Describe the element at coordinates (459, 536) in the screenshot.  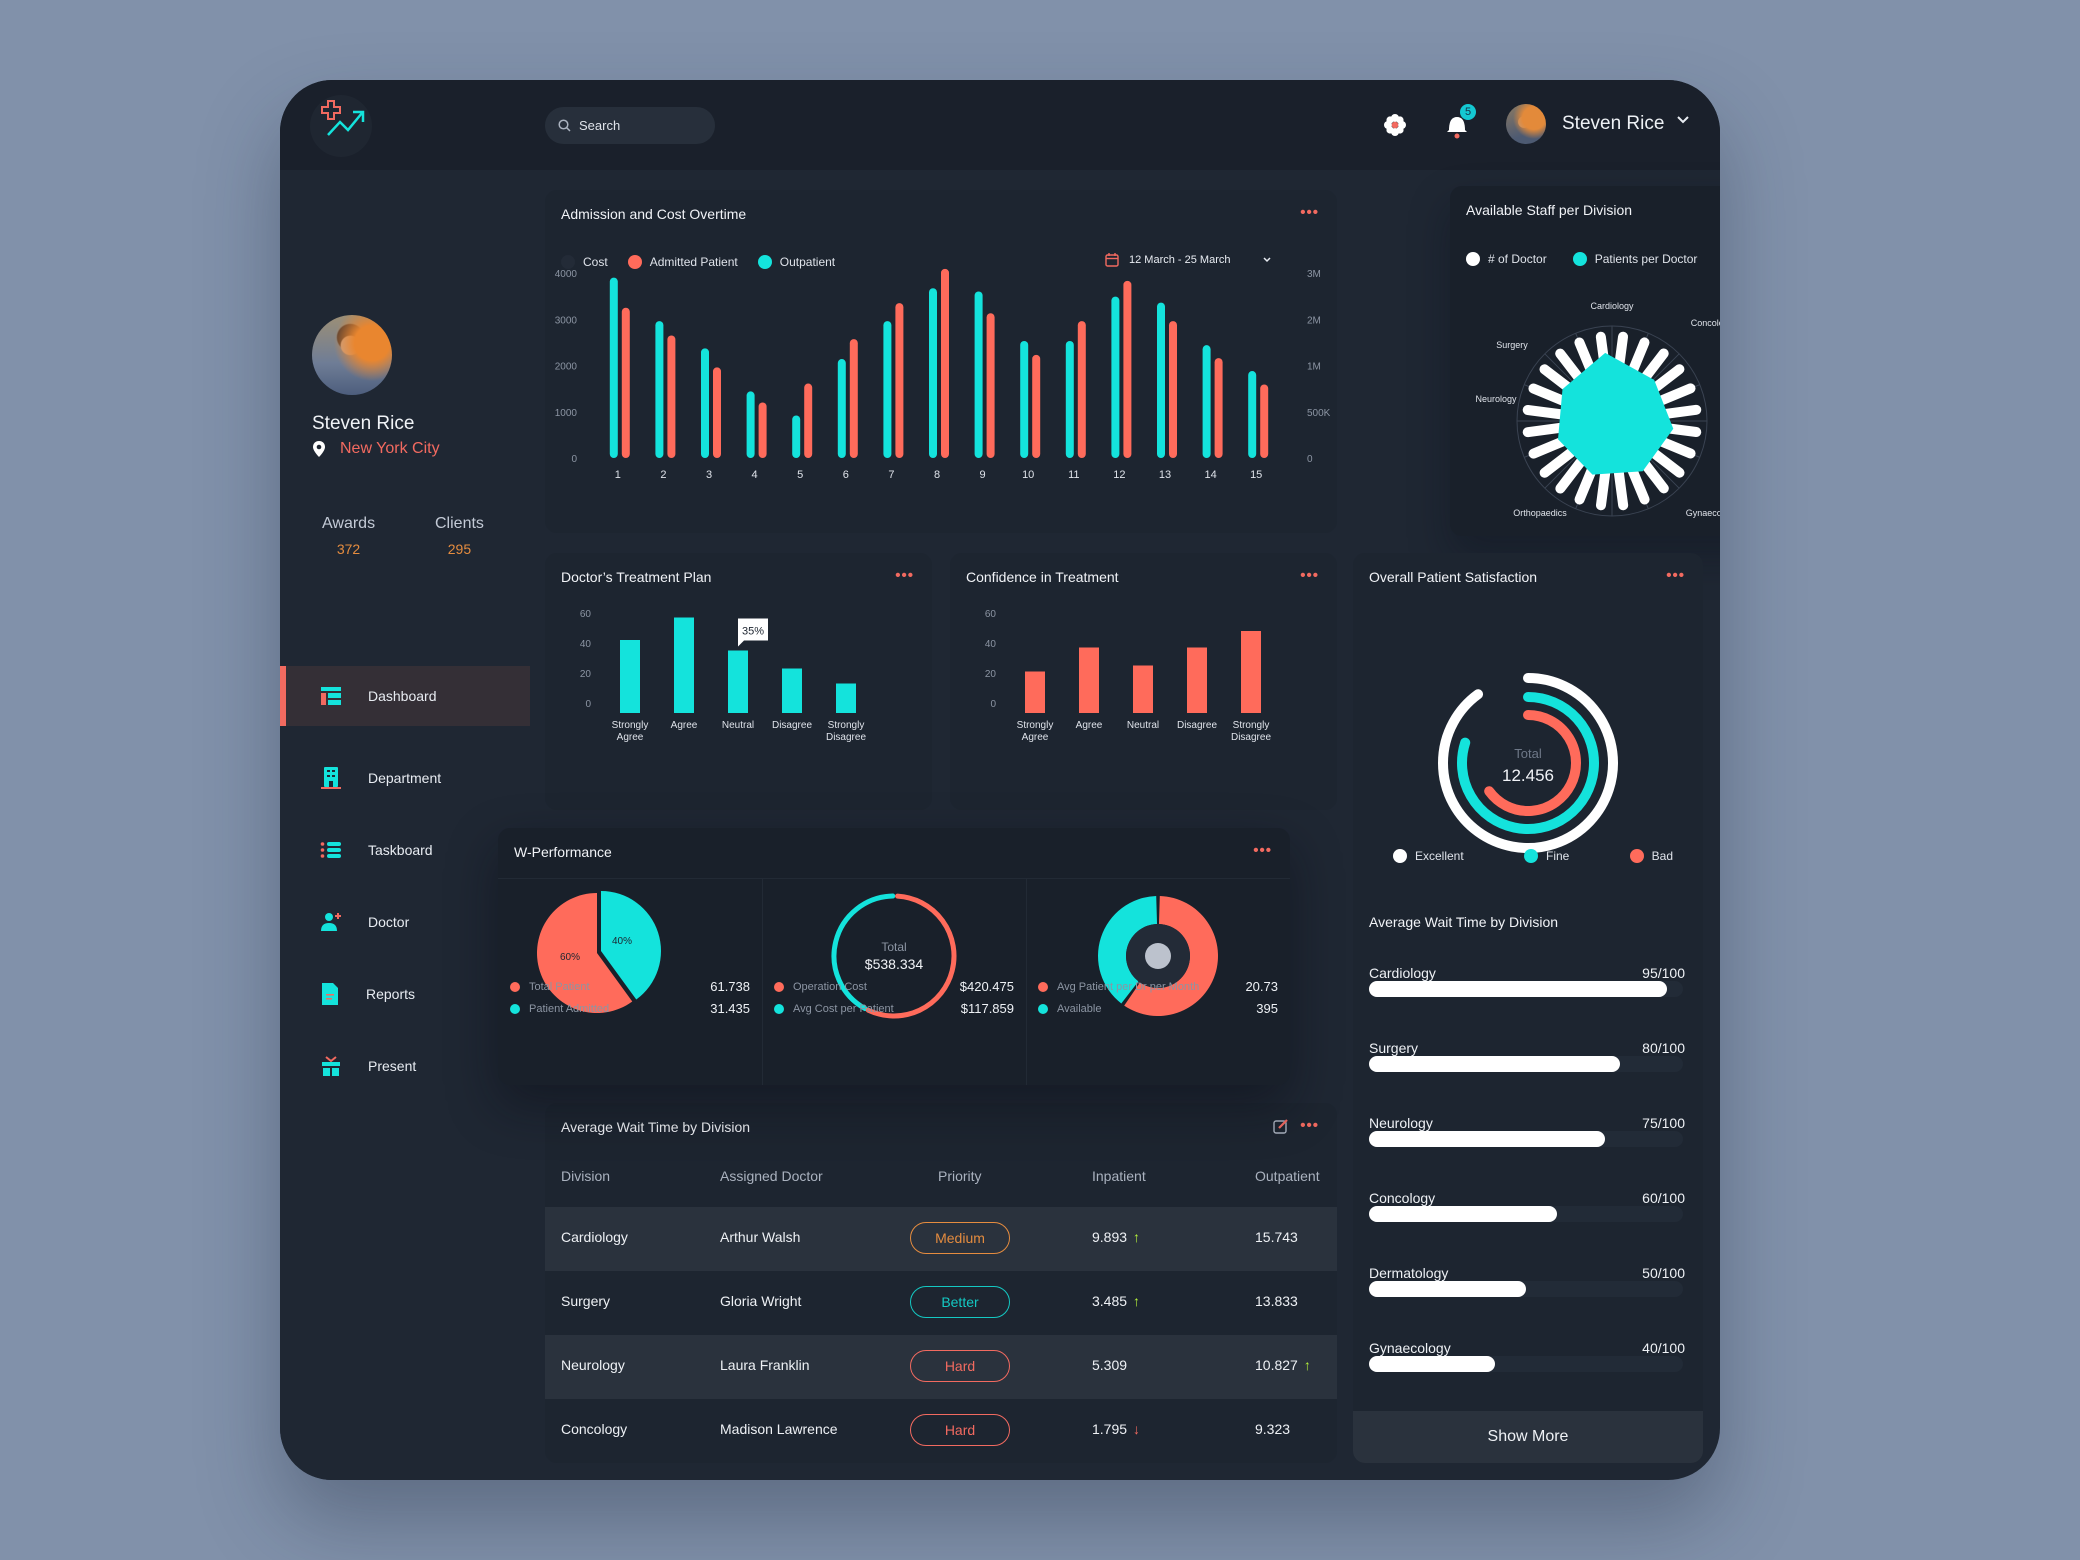
I see `stat-clients: Clients 295` at that location.